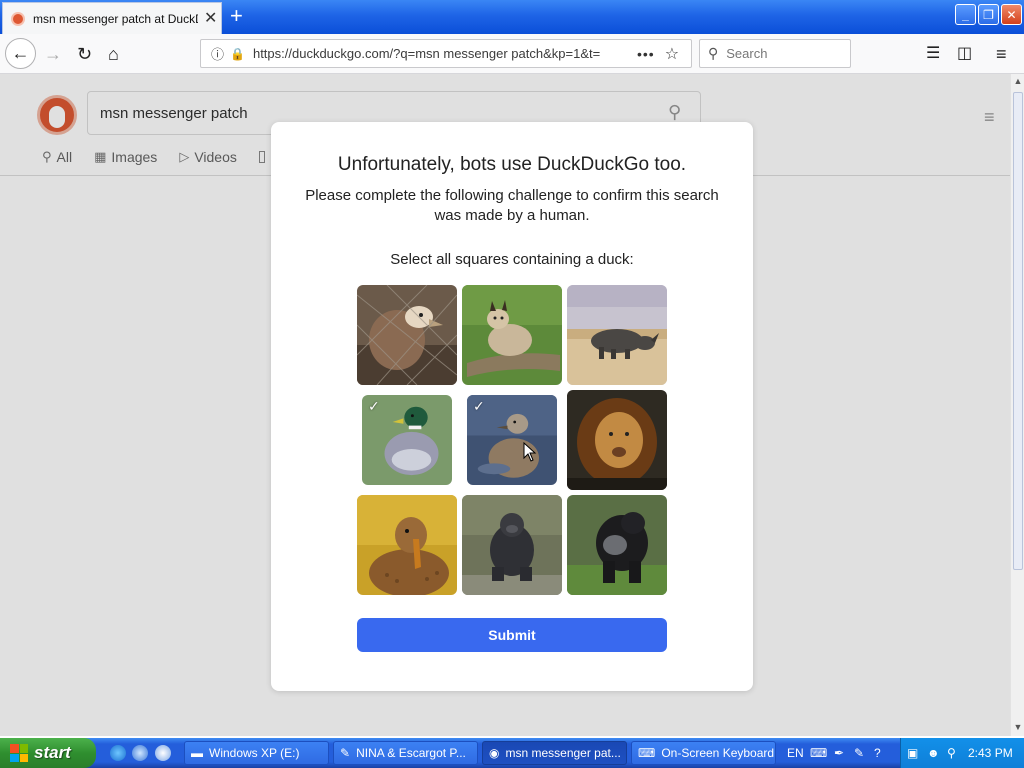 The width and height of the screenshot is (1024, 768). Describe the element at coordinates (646, 54) in the screenshot. I see `more-dots-icon: •••` at that location.